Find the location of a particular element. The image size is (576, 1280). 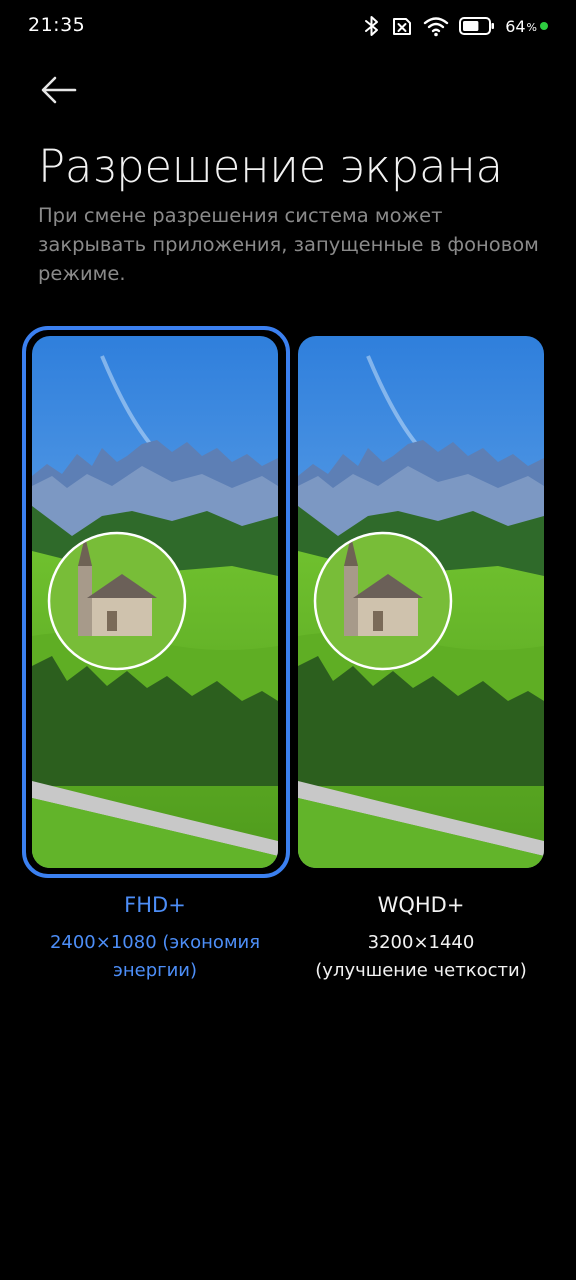

battery-percent-value: 64 is located at coordinates (515, 26).